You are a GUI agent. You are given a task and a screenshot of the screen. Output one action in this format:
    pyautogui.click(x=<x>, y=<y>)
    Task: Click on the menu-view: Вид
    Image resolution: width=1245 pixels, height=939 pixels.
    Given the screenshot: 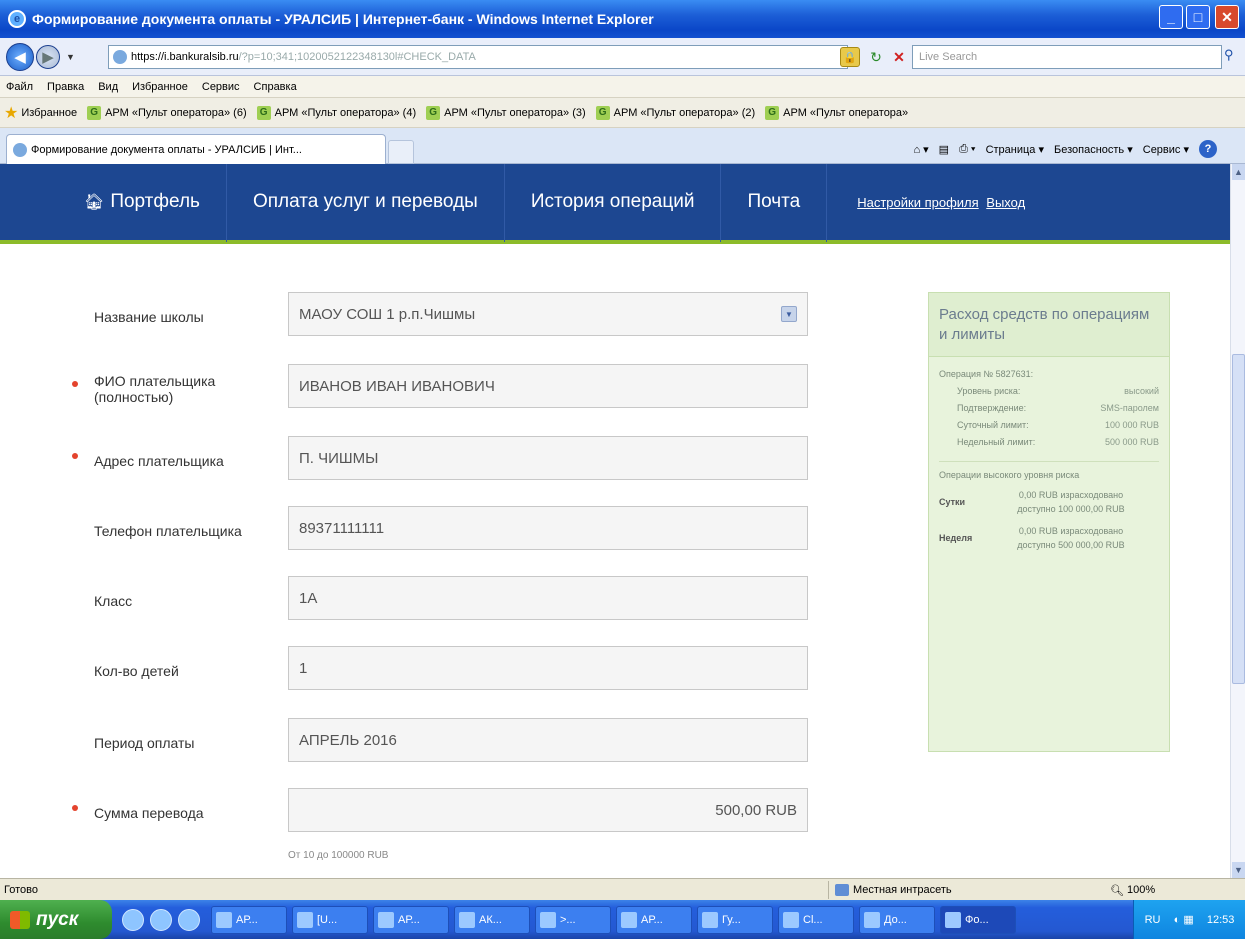 What is the action you would take?
    pyautogui.click(x=108, y=87)
    